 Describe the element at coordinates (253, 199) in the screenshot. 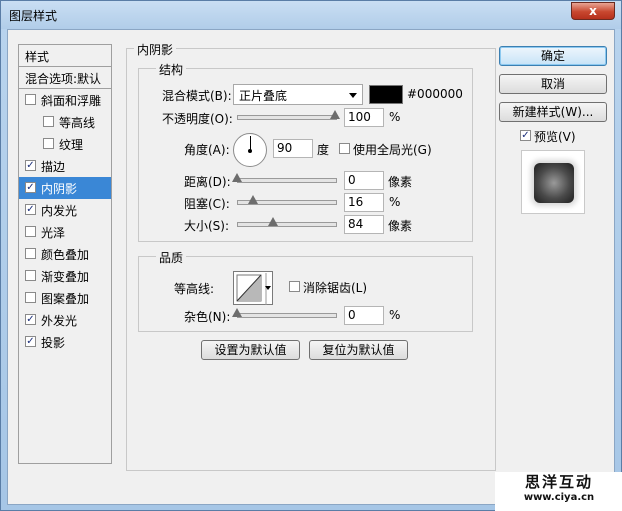

I see `choke-slider-thumb` at that location.